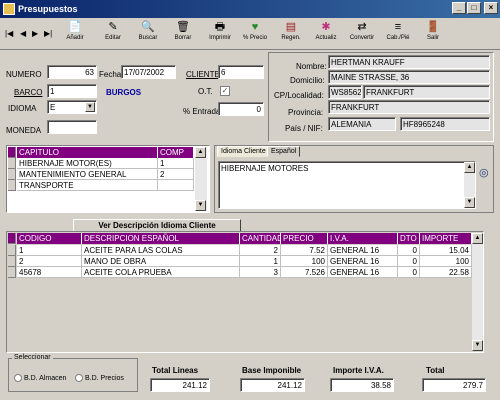 This screenshot has height=400, width=500. I want to click on title-bar: Presupuestos _ □ ×, so click(250, 9).